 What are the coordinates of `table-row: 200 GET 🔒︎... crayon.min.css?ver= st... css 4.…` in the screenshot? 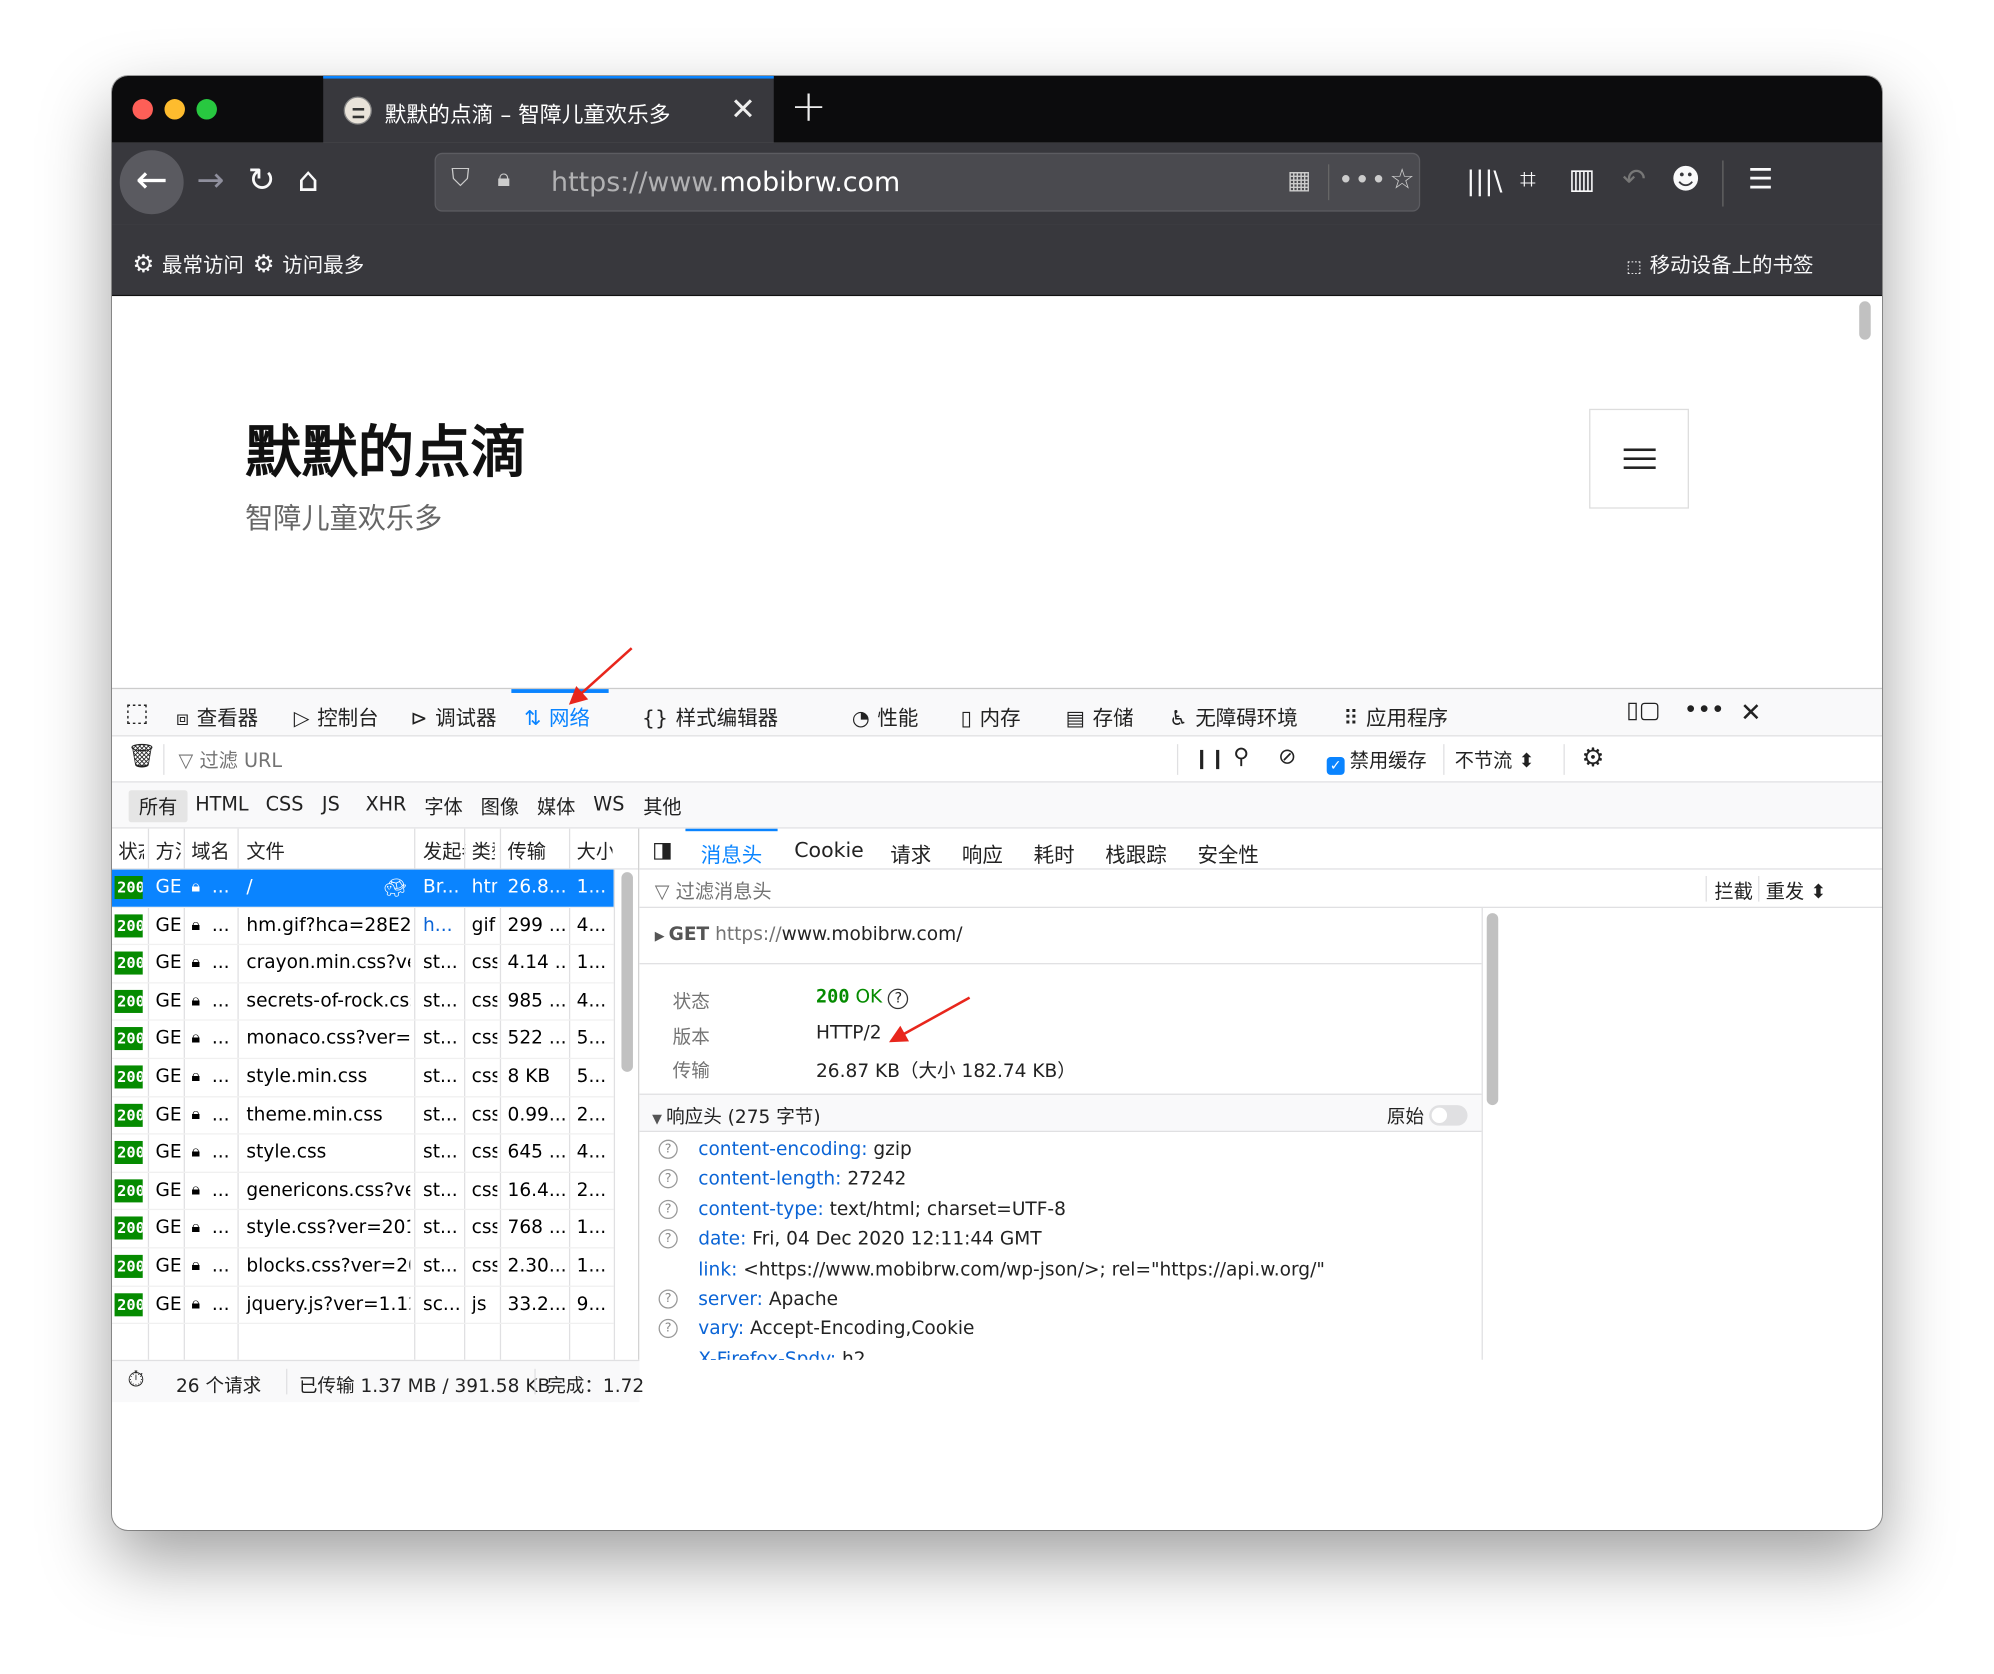 It's located at (363, 964).